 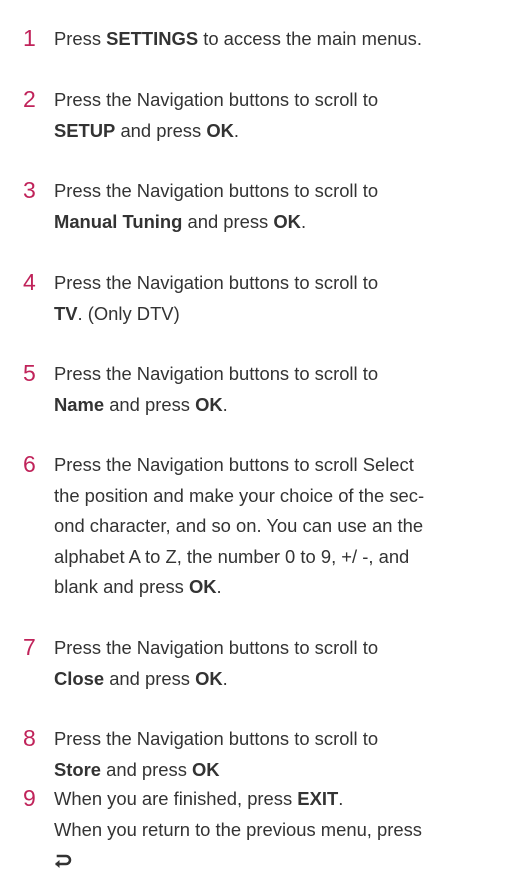 I want to click on step-number: 4, so click(x=29, y=282).